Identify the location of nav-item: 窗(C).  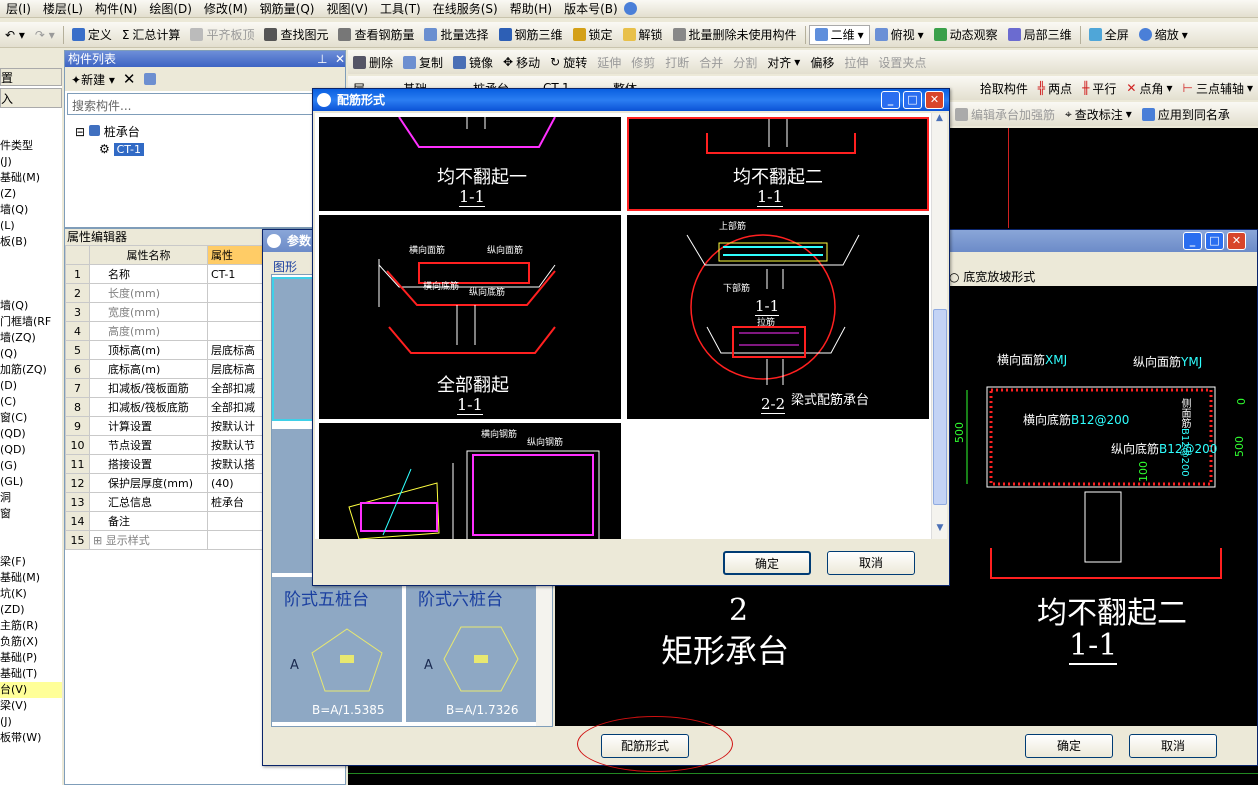
(31, 418).